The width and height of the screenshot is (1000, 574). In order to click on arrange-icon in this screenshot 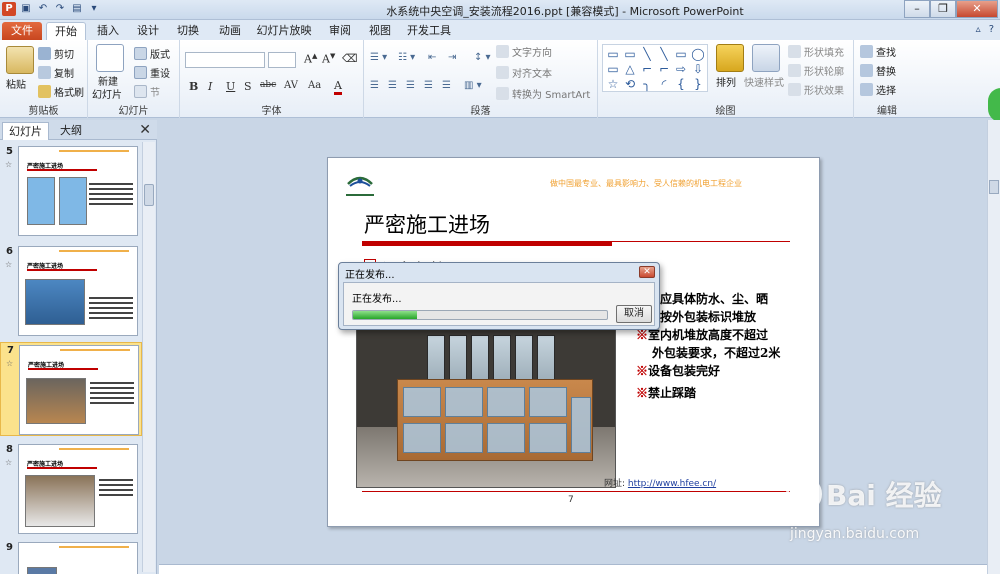, I will do `click(730, 58)`.